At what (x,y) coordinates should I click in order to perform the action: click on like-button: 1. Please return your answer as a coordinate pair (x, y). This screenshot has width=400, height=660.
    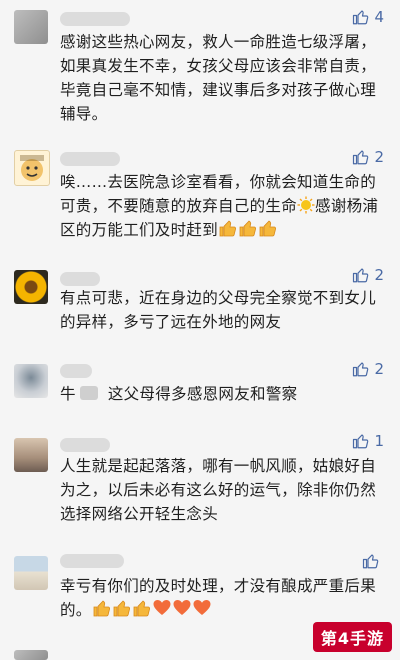
    Looking at the image, I should click on (368, 441).